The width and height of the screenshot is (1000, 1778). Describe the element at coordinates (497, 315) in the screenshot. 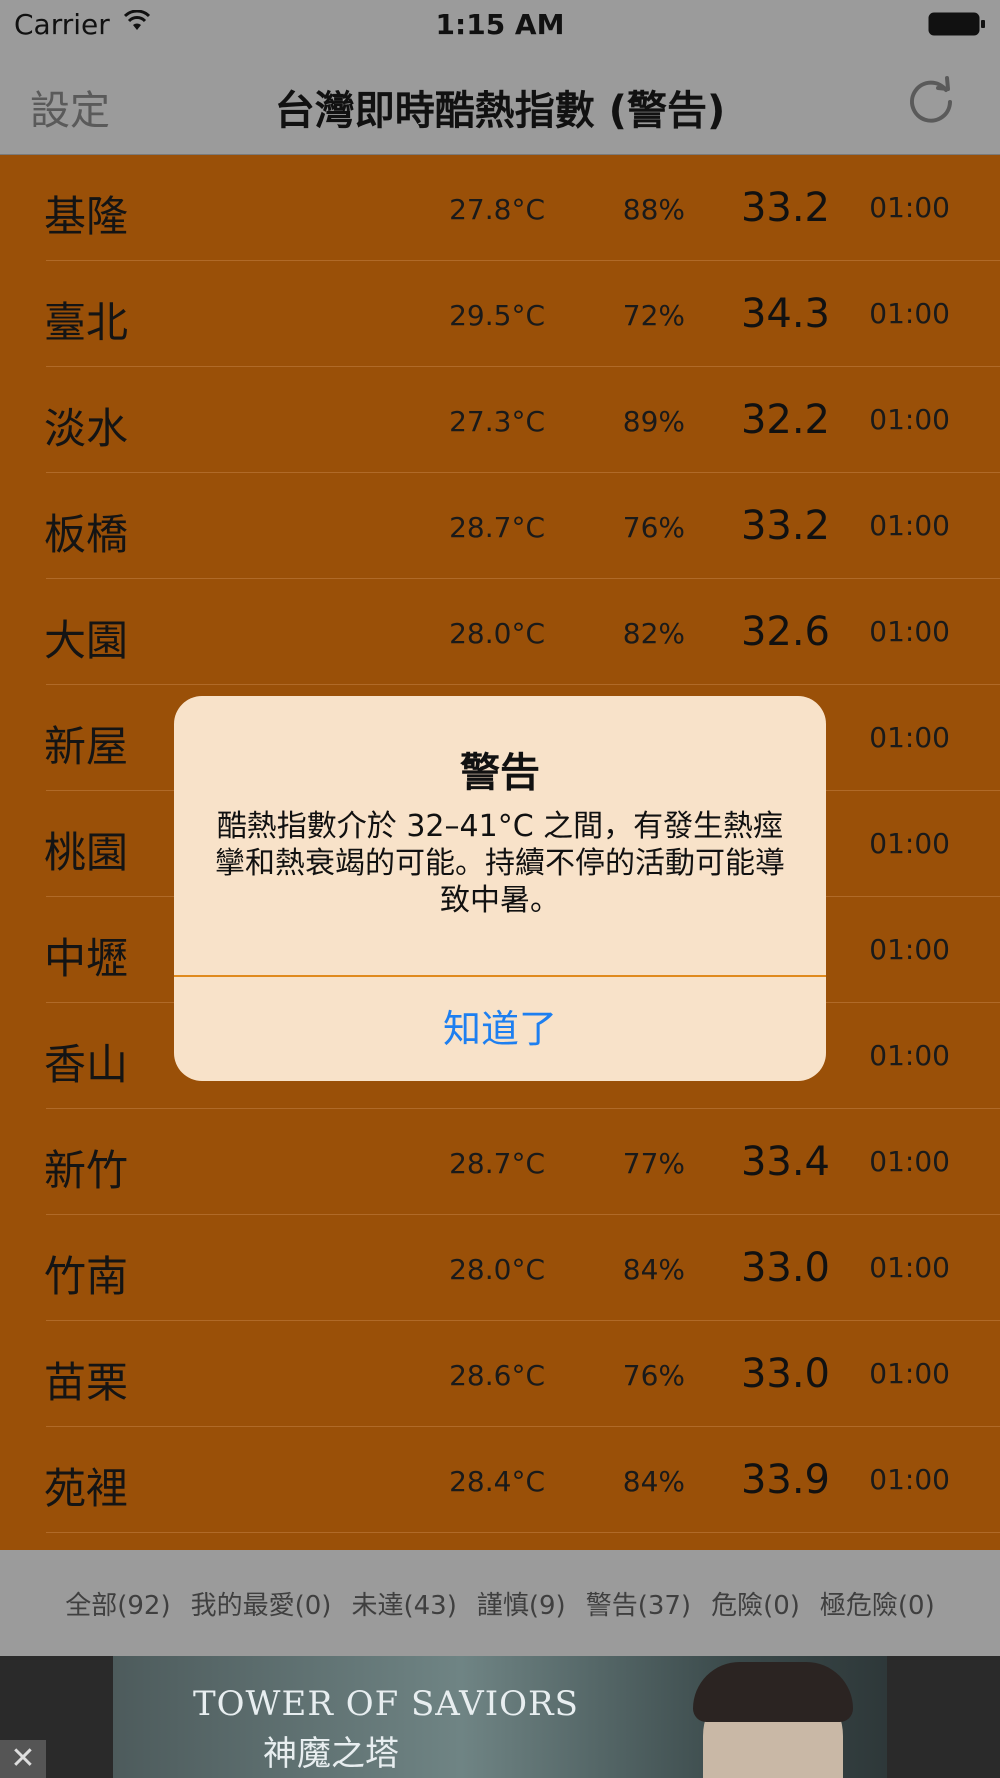

I see `temperature: 29.5°C` at that location.